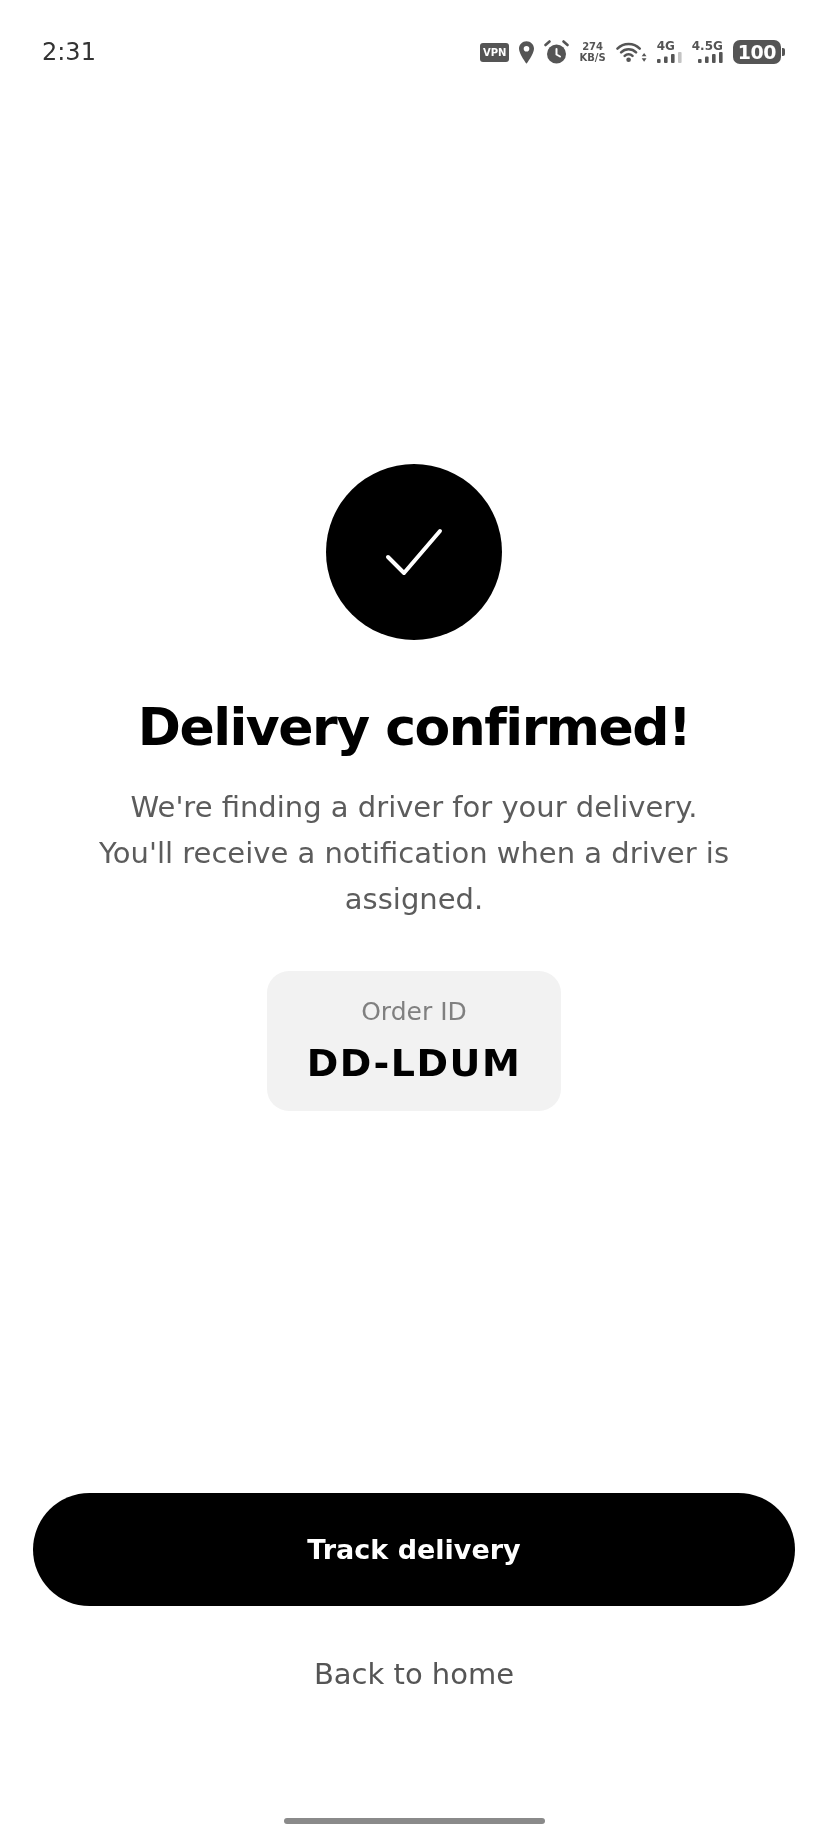 The width and height of the screenshot is (828, 1840). Describe the element at coordinates (414, 1063) in the screenshot. I see `order-id-value: DD-LDUM` at that location.